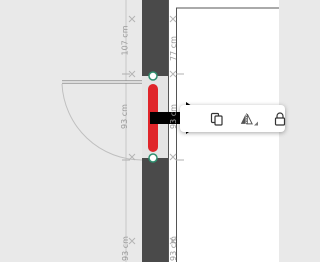 The width and height of the screenshot is (320, 262). I want to click on copy-icon, so click(216, 119).